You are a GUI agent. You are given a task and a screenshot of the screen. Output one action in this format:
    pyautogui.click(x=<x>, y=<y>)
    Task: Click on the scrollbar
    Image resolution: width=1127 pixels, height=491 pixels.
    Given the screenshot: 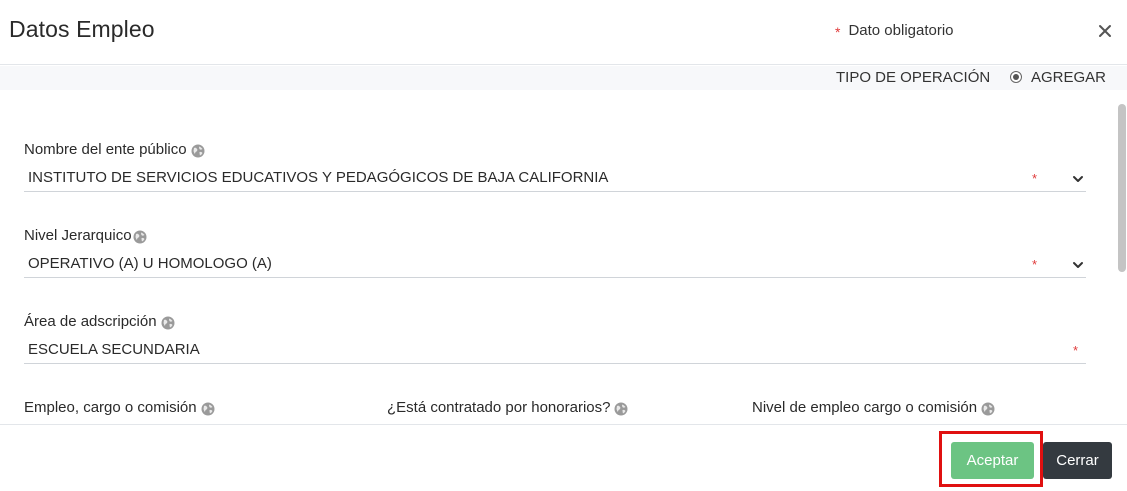 What is the action you would take?
    pyautogui.click(x=1122, y=189)
    